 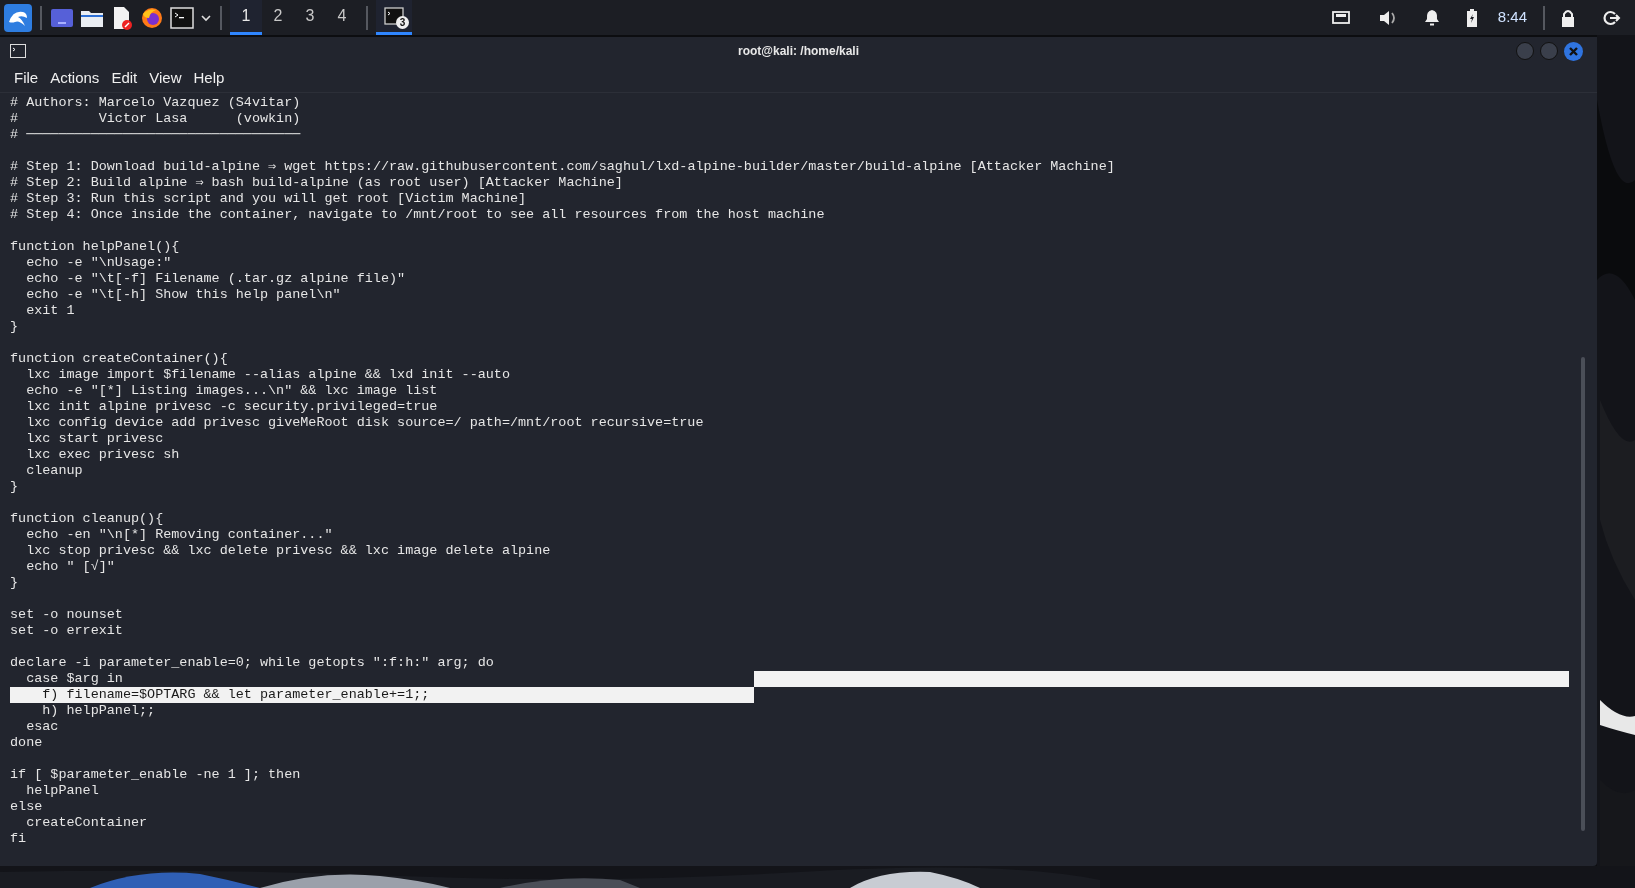 What do you see at coordinates (94, 439) in the screenshot?
I see `code-line: lxc start privesc` at bounding box center [94, 439].